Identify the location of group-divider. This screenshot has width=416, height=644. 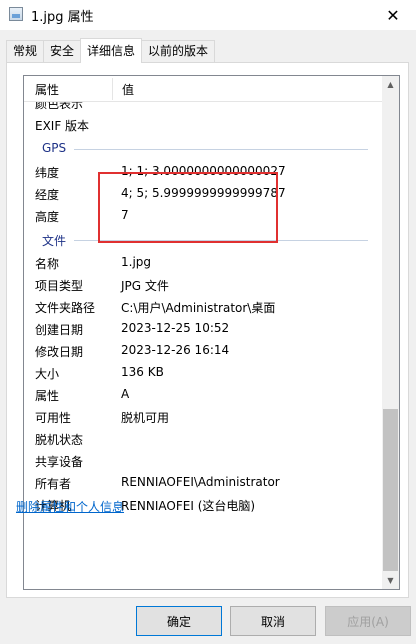
(221, 149).